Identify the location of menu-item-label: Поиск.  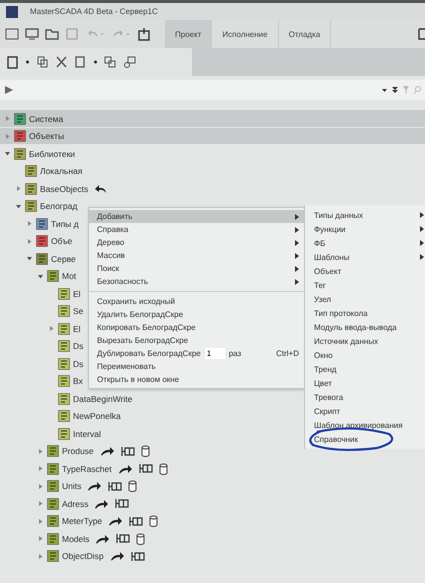
(108, 268).